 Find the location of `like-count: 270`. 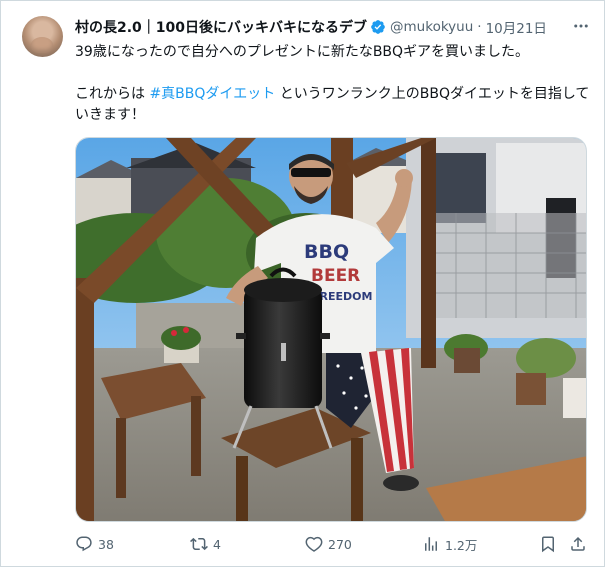

like-count: 270 is located at coordinates (340, 544).